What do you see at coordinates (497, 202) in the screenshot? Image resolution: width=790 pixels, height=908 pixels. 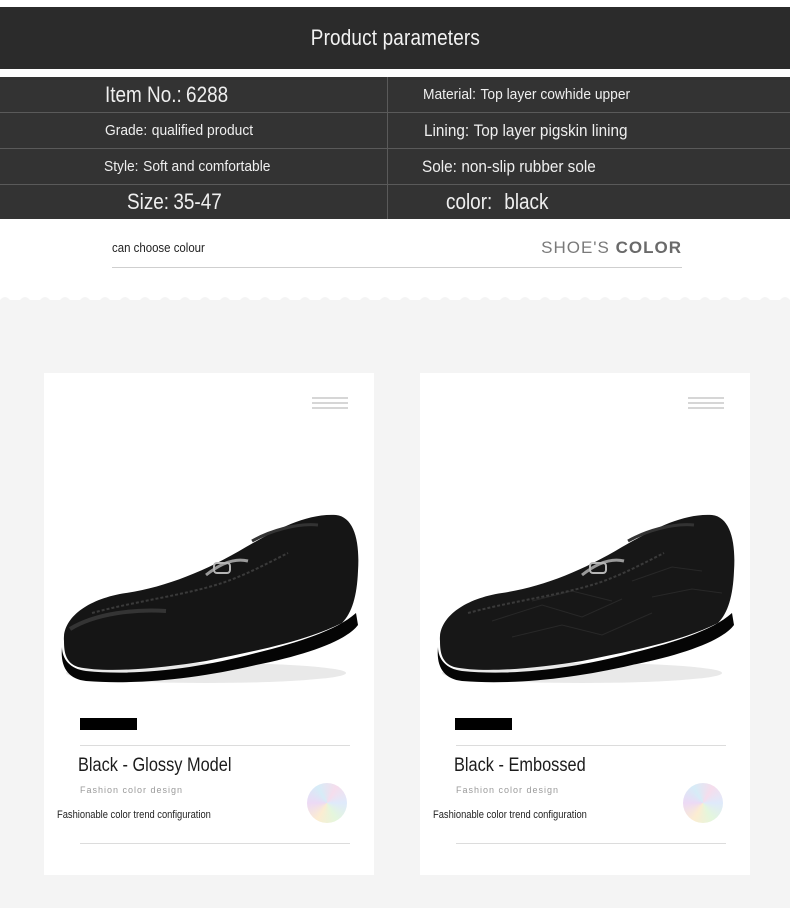 I see `color: color: black` at bounding box center [497, 202].